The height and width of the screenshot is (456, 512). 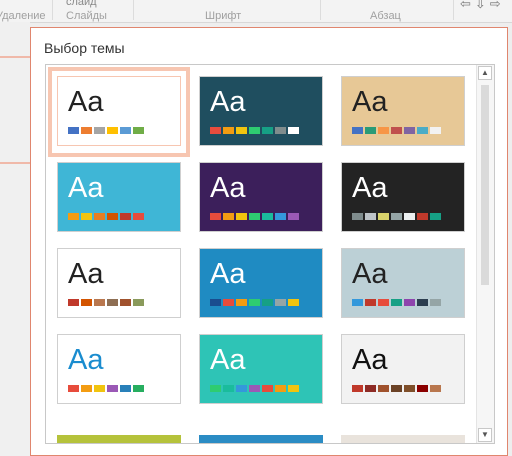 I want to click on ribbon-group-font: Шрифт, so click(x=223, y=16).